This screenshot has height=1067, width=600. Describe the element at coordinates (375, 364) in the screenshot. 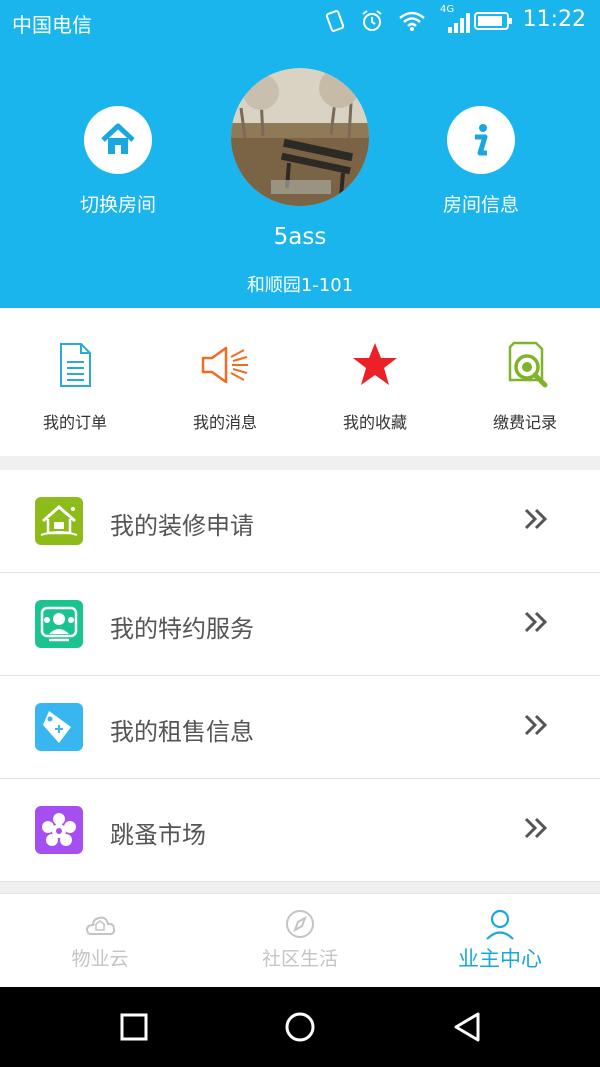

I see `star-icon` at that location.